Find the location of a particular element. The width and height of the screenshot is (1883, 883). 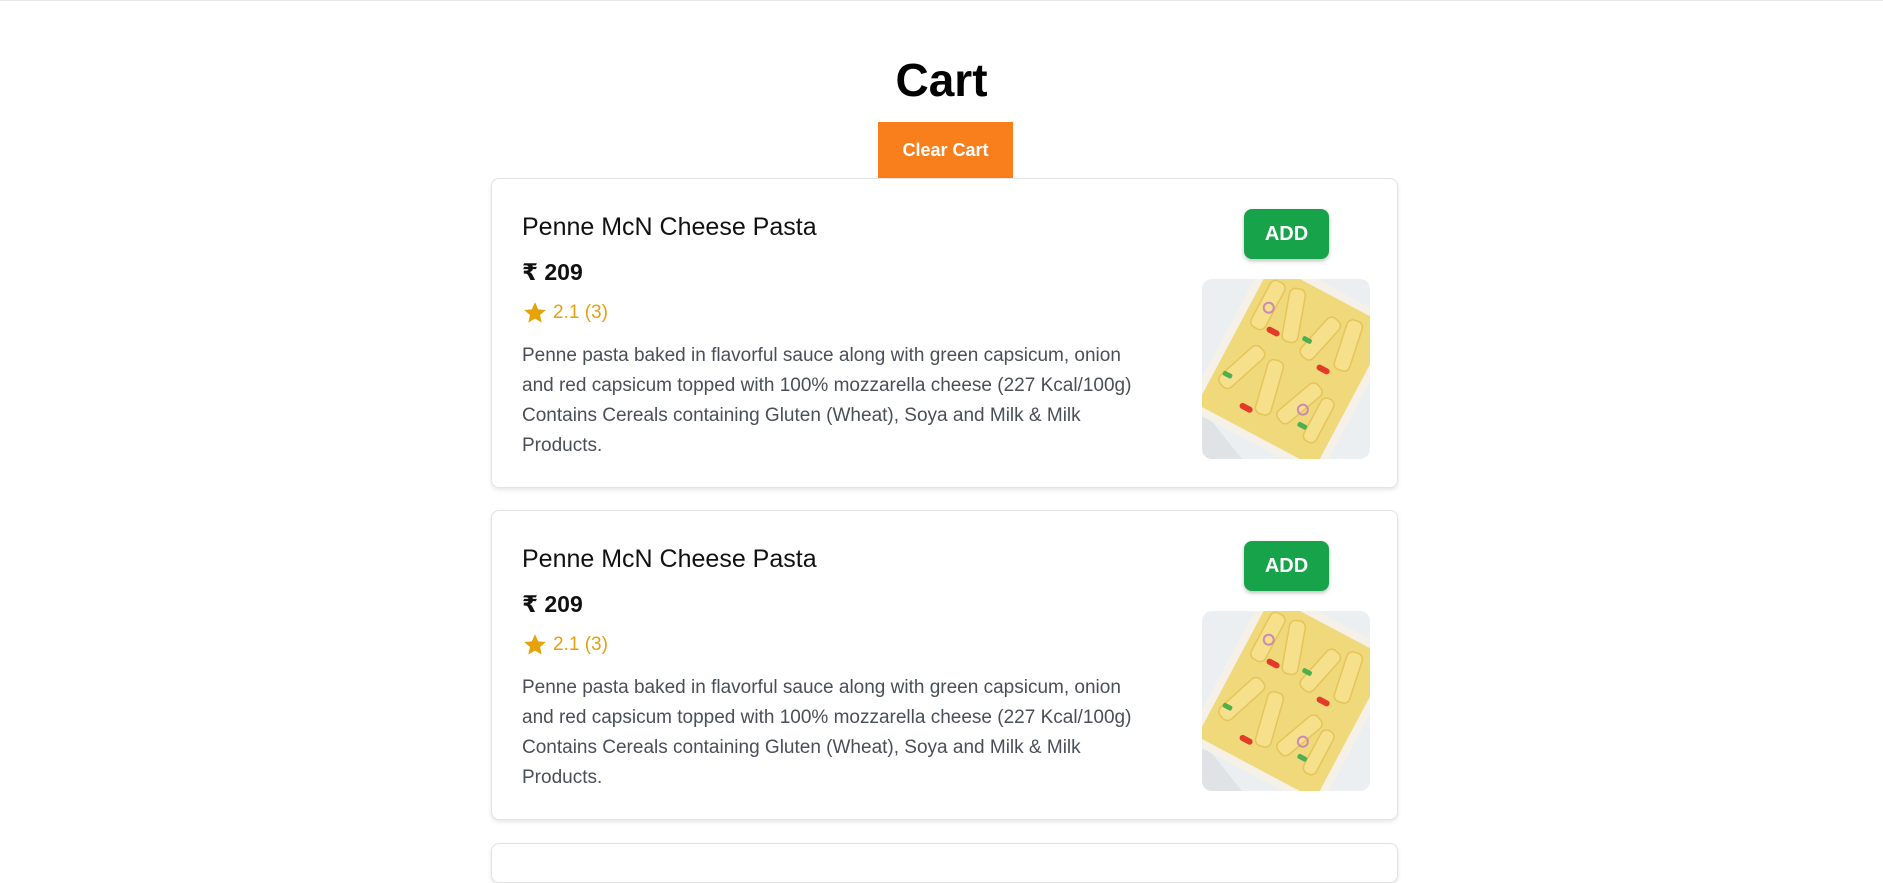

top-divider is located at coordinates (941, 0).